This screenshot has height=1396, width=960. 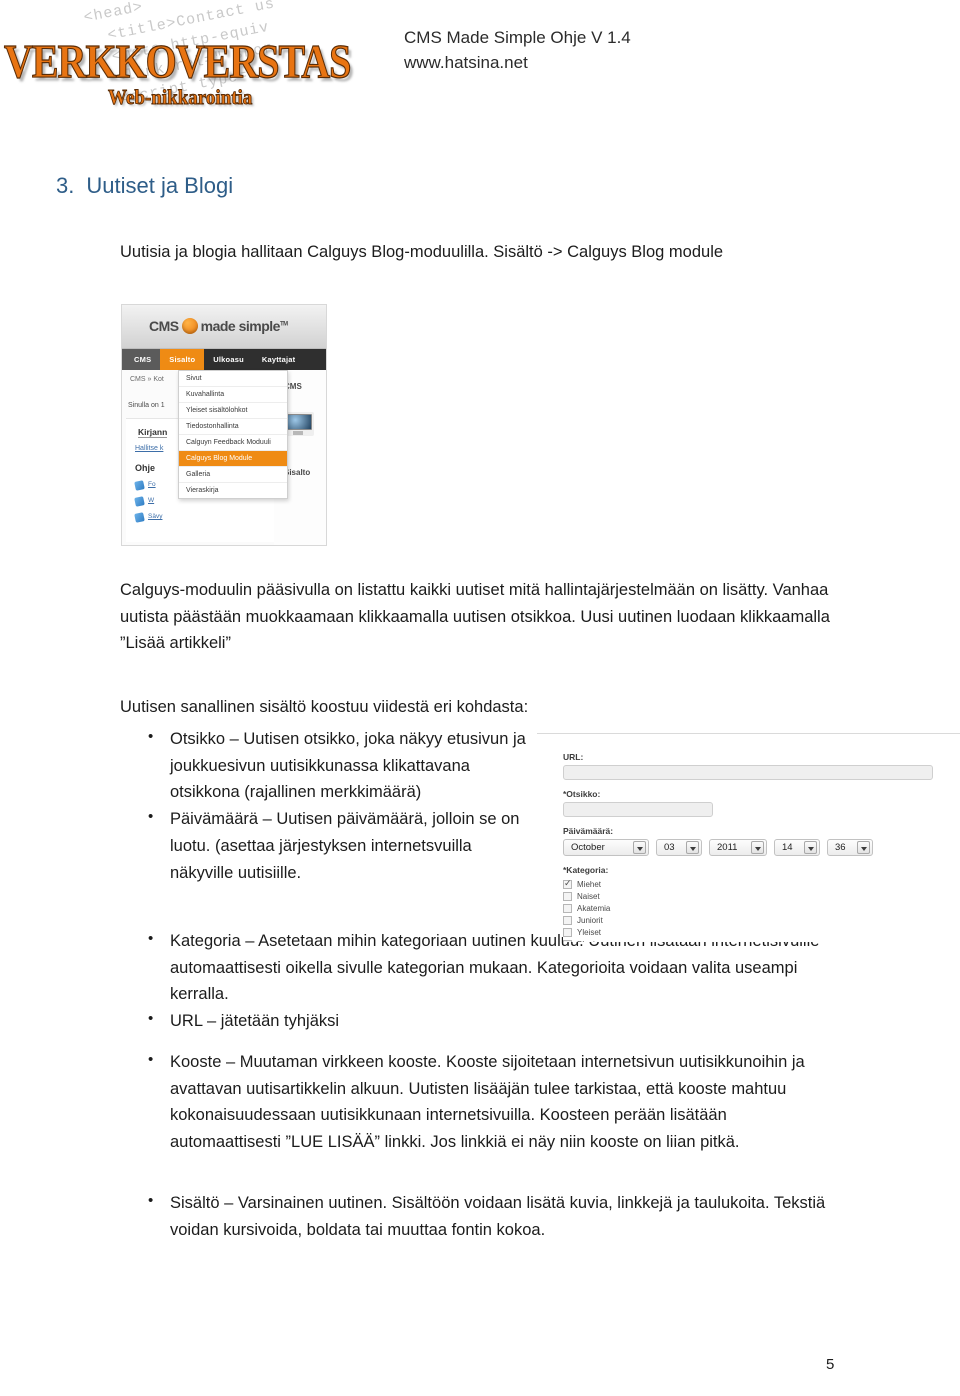 I want to click on category-row-juniorit: Juniorit, so click(x=760, y=920).